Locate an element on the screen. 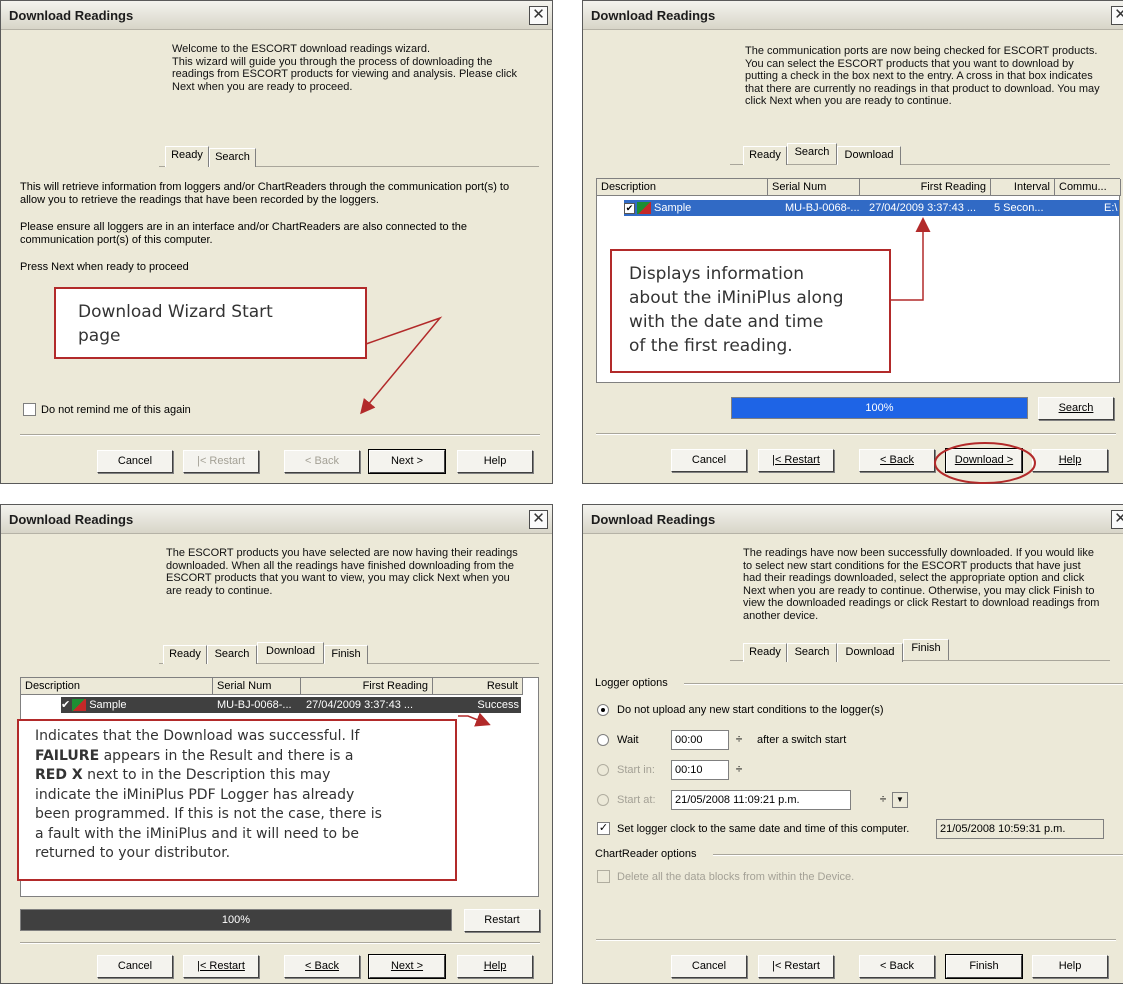  body-text-press-next: Press Next when ready to proceed is located at coordinates (104, 267).